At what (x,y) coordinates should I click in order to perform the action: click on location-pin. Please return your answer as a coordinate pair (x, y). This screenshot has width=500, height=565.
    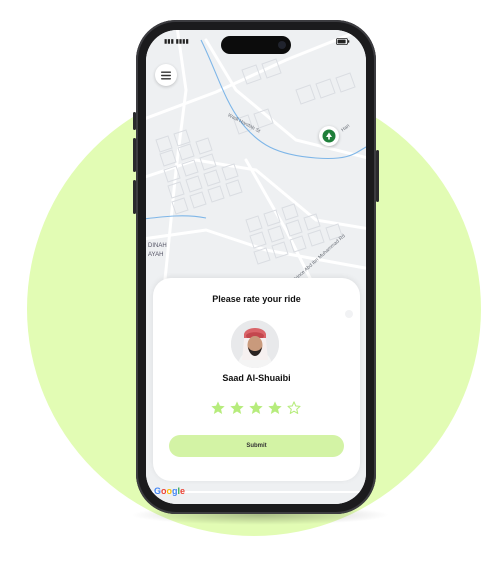
    Looking at the image, I should click on (329, 136).